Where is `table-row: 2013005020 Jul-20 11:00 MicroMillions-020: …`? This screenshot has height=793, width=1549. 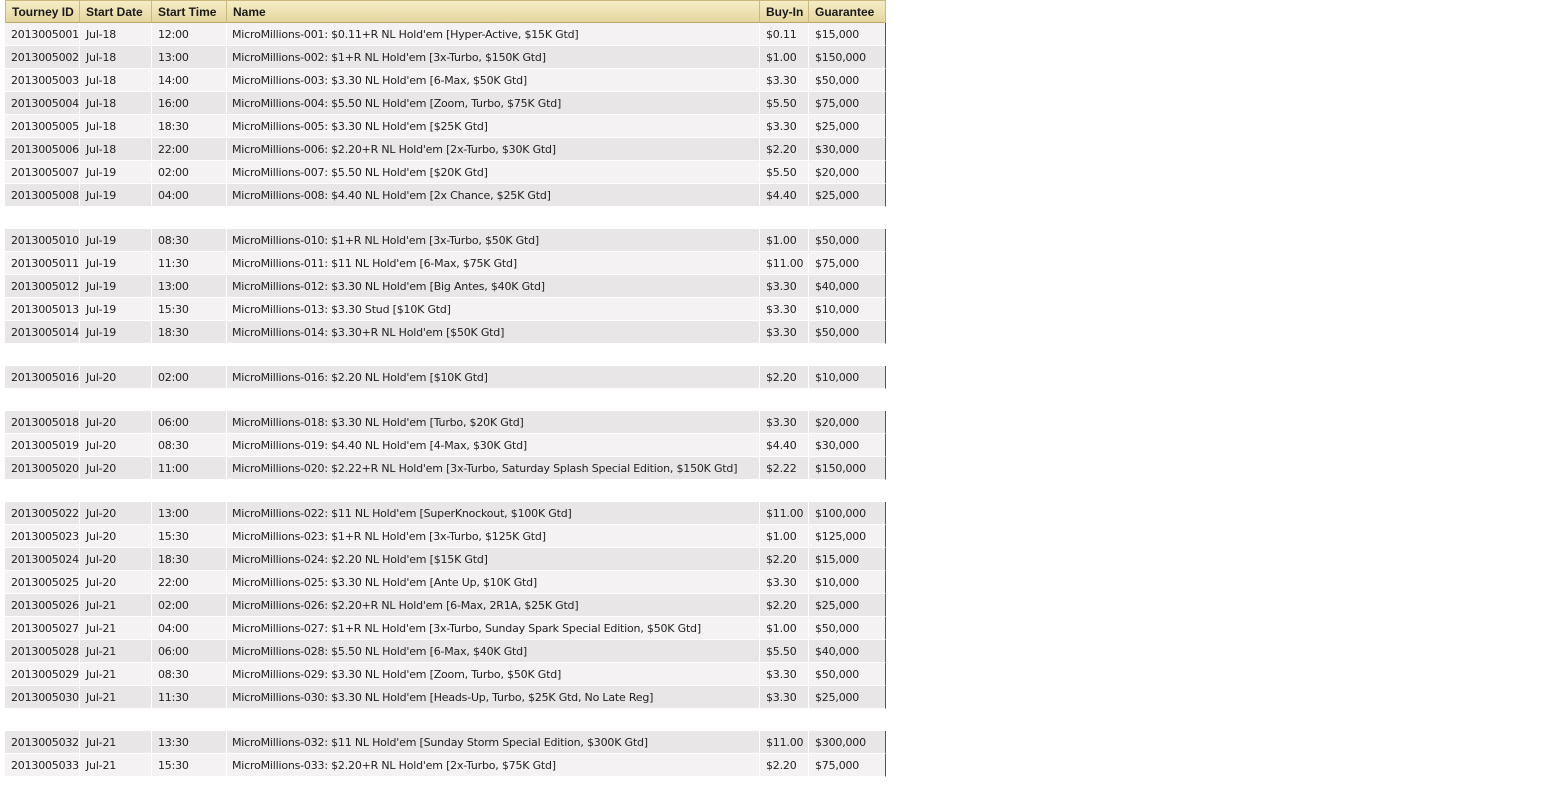
table-row: 2013005020 Jul-20 11:00 MicroMillions-020: … is located at coordinates (445, 468).